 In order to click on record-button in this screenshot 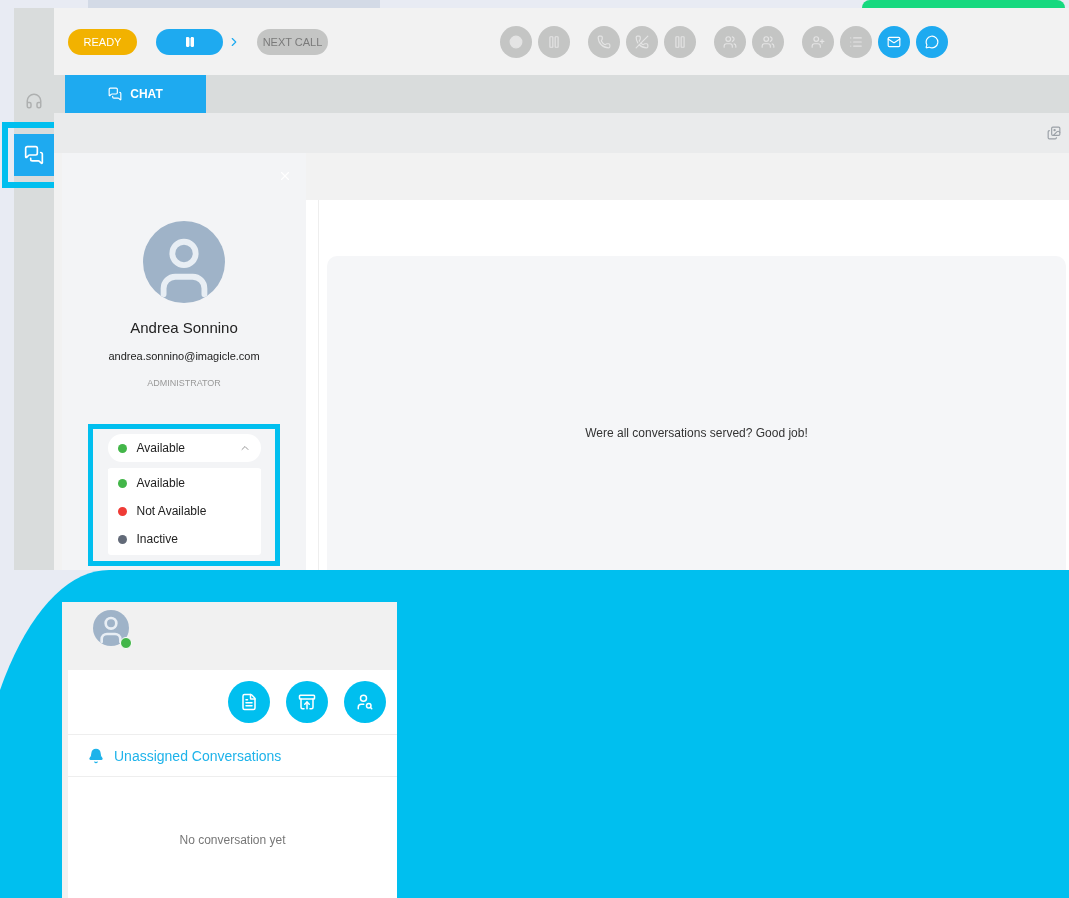, I will do `click(516, 41)`.